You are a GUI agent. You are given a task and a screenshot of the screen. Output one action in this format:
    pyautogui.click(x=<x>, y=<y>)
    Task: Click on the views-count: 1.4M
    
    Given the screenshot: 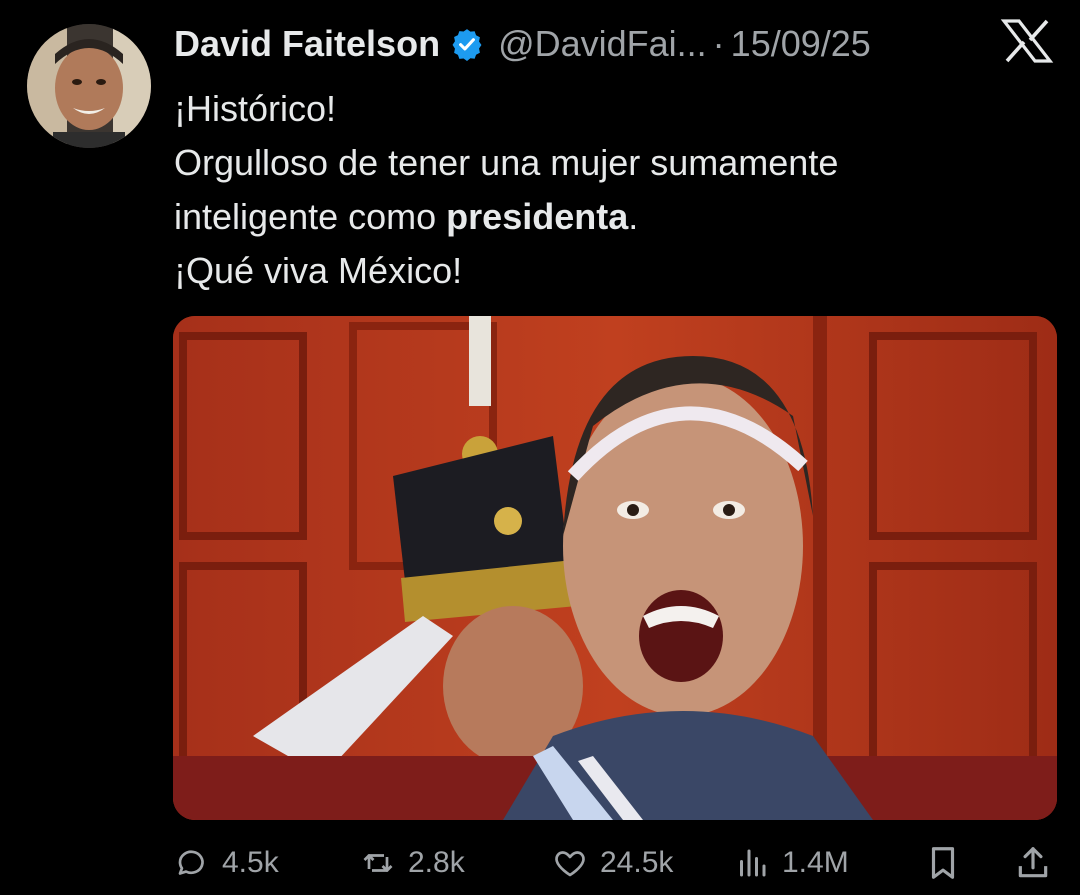 What is the action you would take?
    pyautogui.click(x=815, y=862)
    